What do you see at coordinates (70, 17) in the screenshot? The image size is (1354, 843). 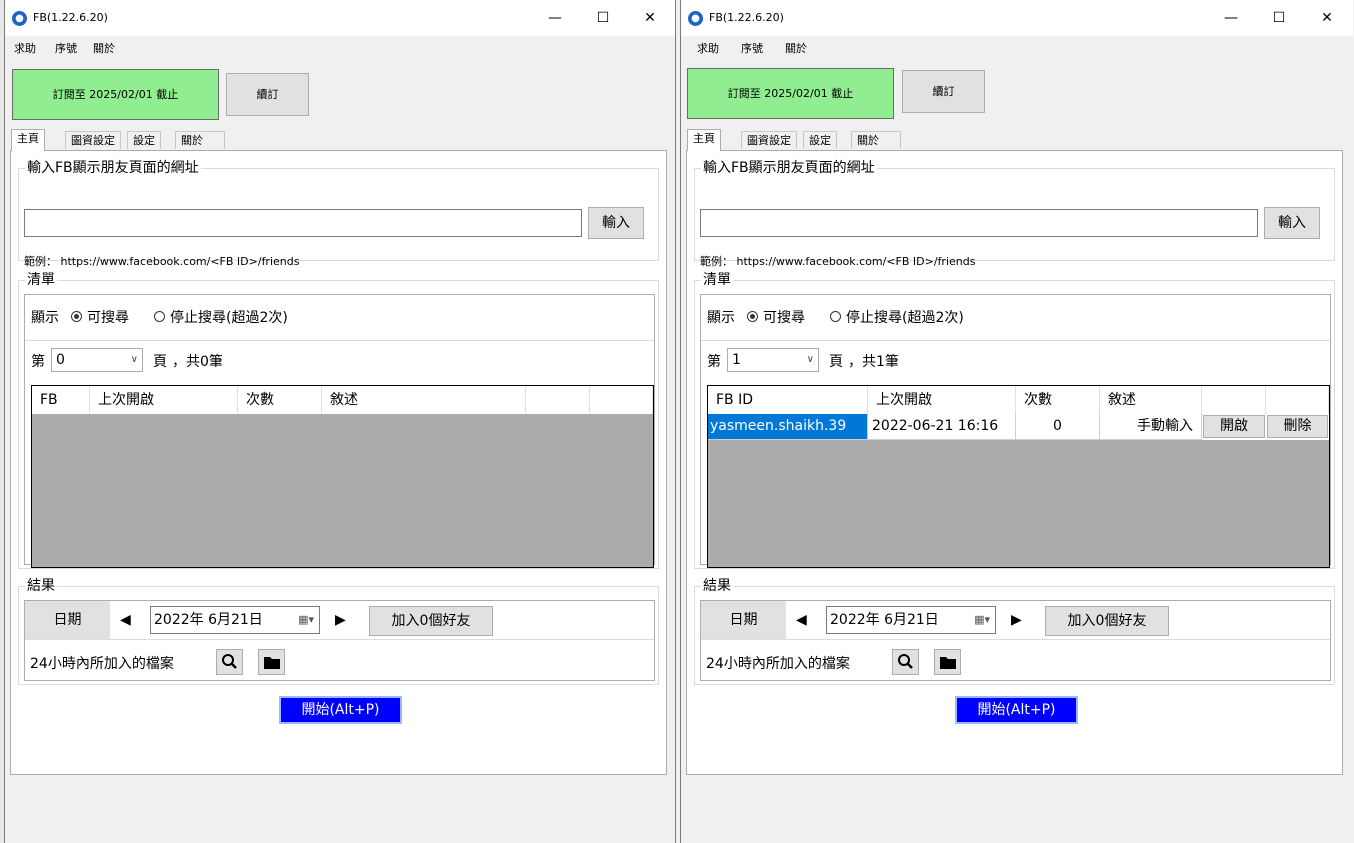 I see `window-title: FB(1.22.6.20)` at bounding box center [70, 17].